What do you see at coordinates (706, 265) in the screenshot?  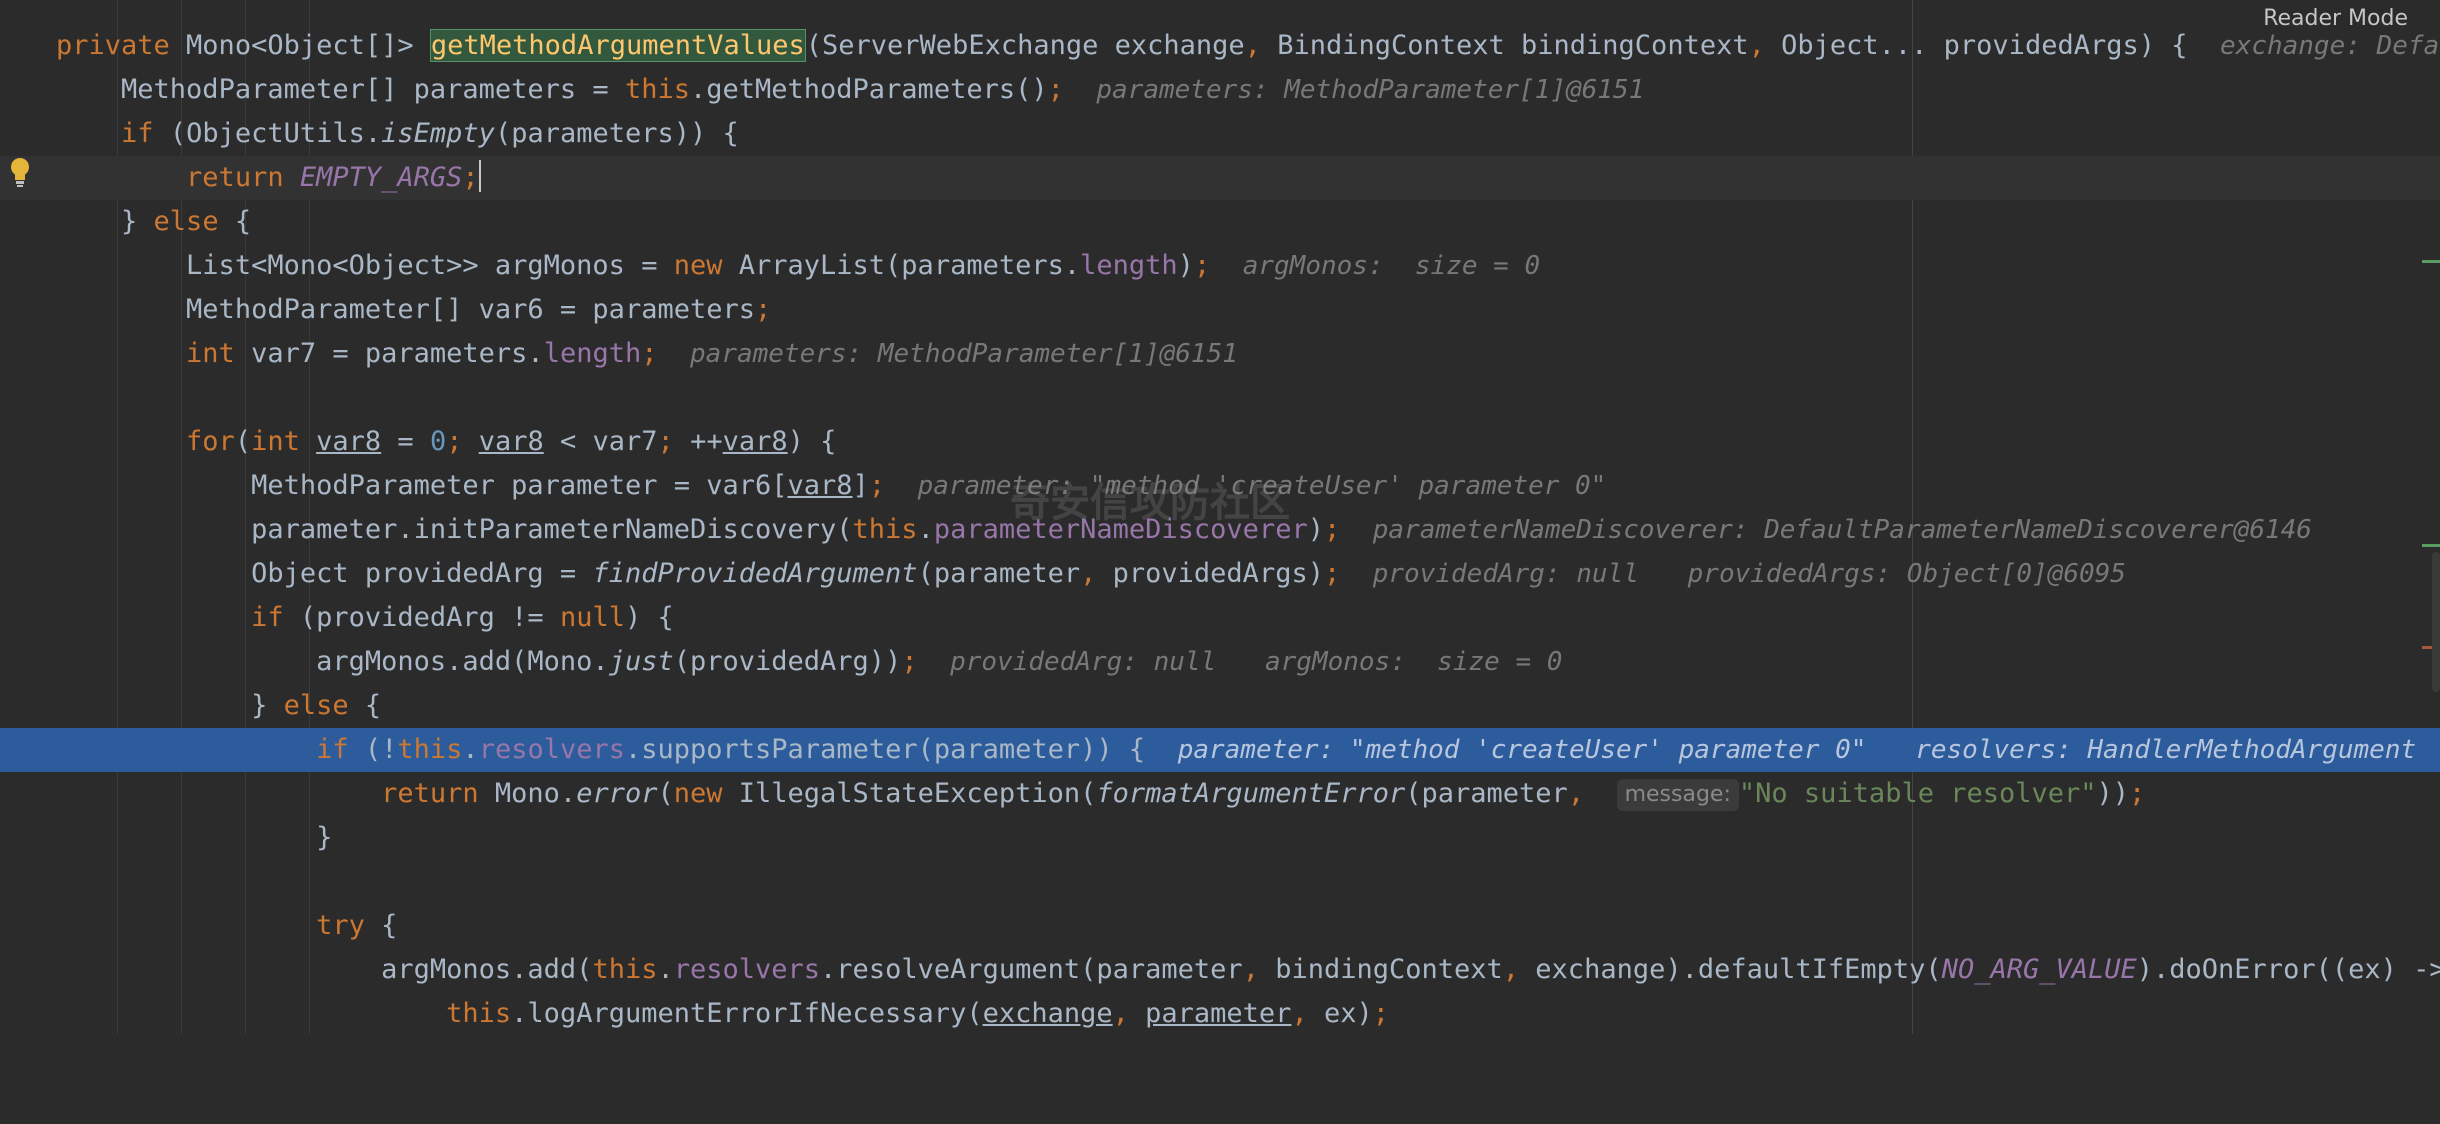 I see `token: new` at bounding box center [706, 265].